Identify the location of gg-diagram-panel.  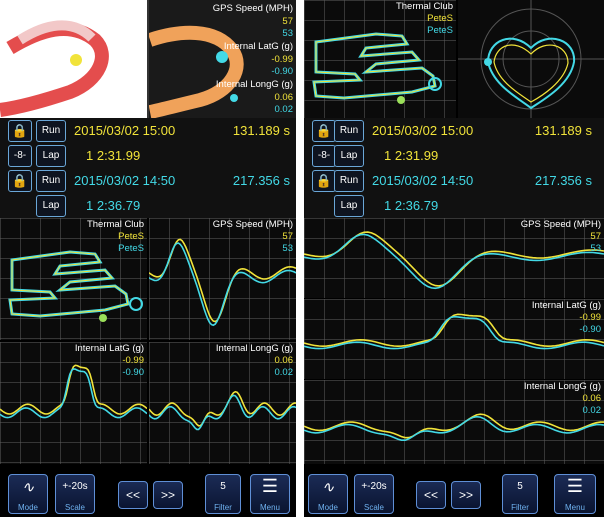
(531, 59).